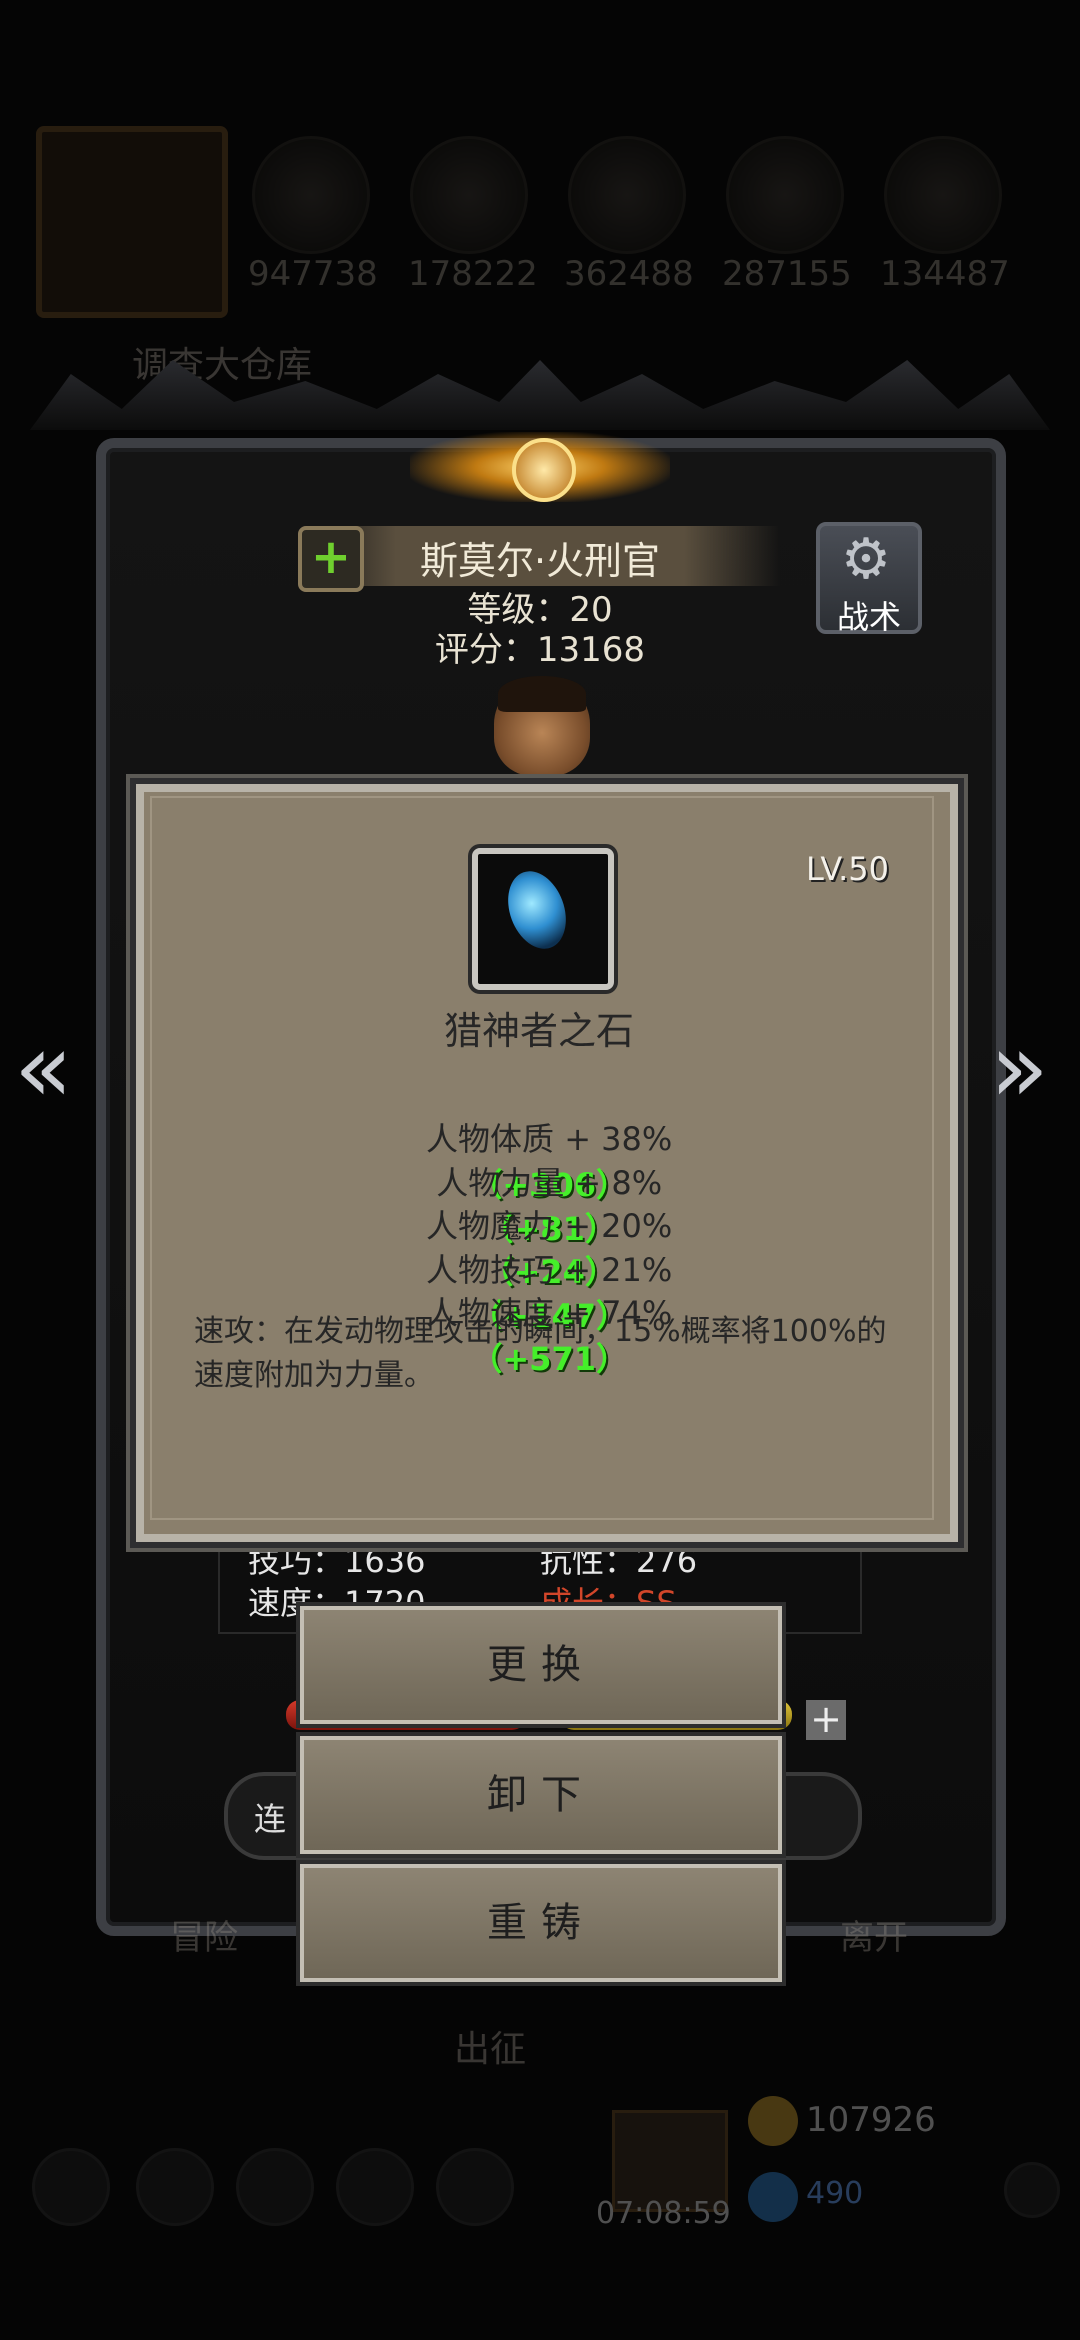 The image size is (1080, 2340). Describe the element at coordinates (868, 617) in the screenshot. I see `tactic-label: 战术` at that location.